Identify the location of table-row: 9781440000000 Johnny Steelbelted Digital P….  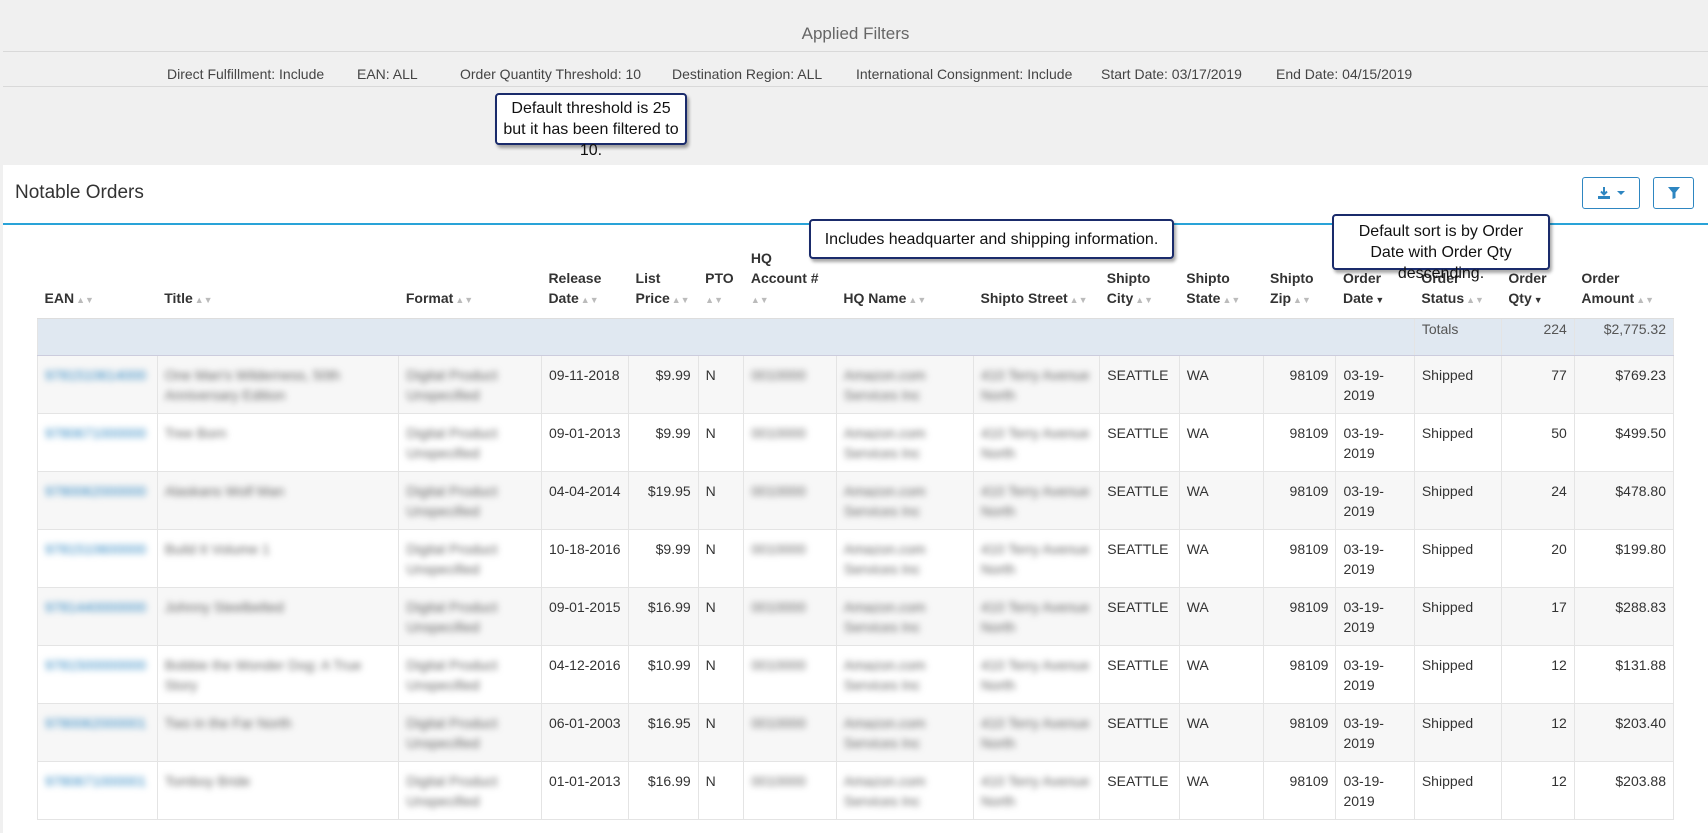
(856, 616).